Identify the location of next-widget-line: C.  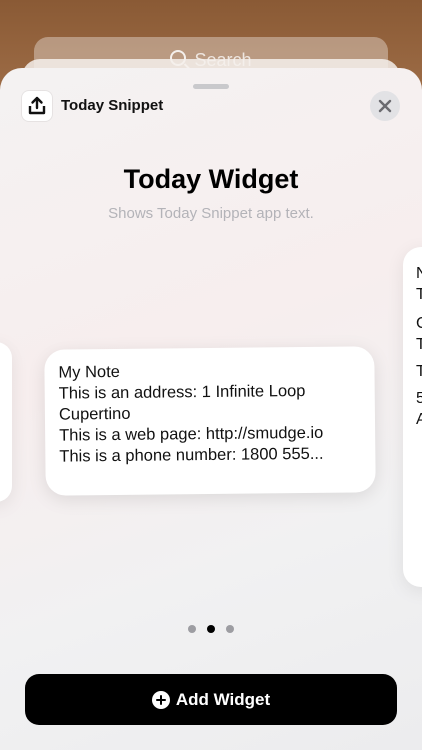
(419, 323).